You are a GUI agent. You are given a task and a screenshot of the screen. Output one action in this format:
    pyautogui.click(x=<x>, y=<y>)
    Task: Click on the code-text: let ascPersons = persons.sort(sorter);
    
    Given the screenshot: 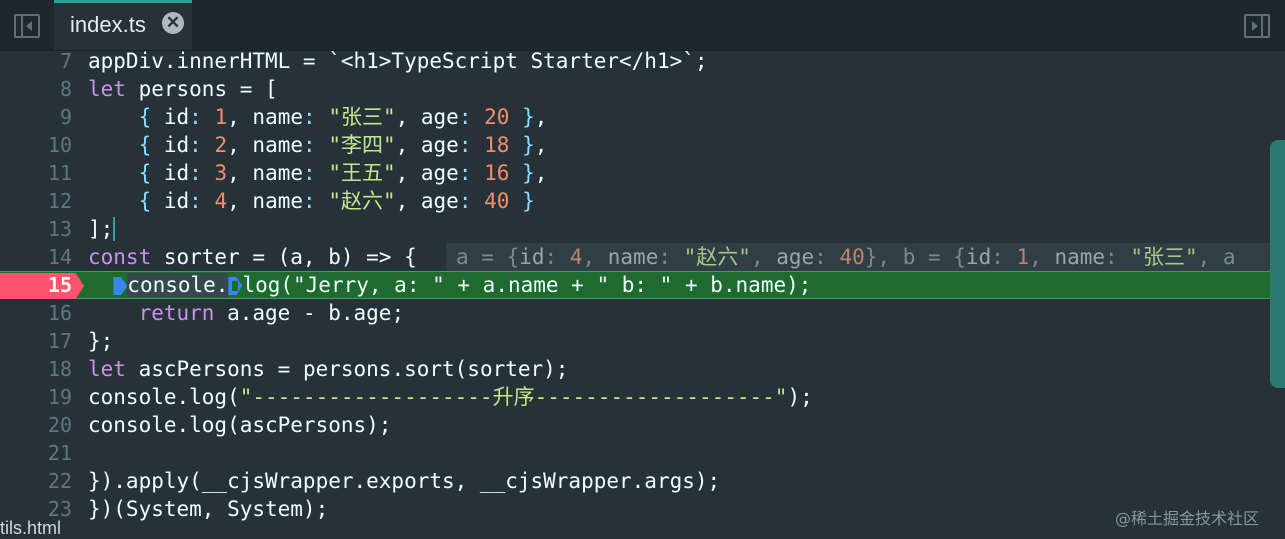 What is the action you would take?
    pyautogui.click(x=328, y=369)
    